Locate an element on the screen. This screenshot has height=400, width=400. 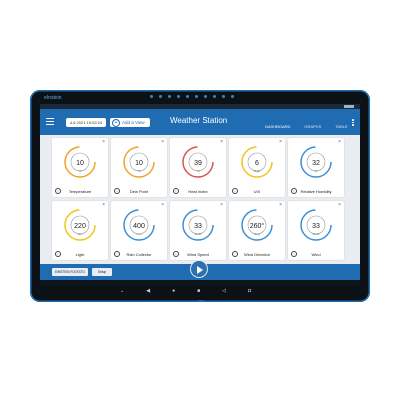
gauge-card: × 32% i Relative Humidity is located at coordinates (316, 167).